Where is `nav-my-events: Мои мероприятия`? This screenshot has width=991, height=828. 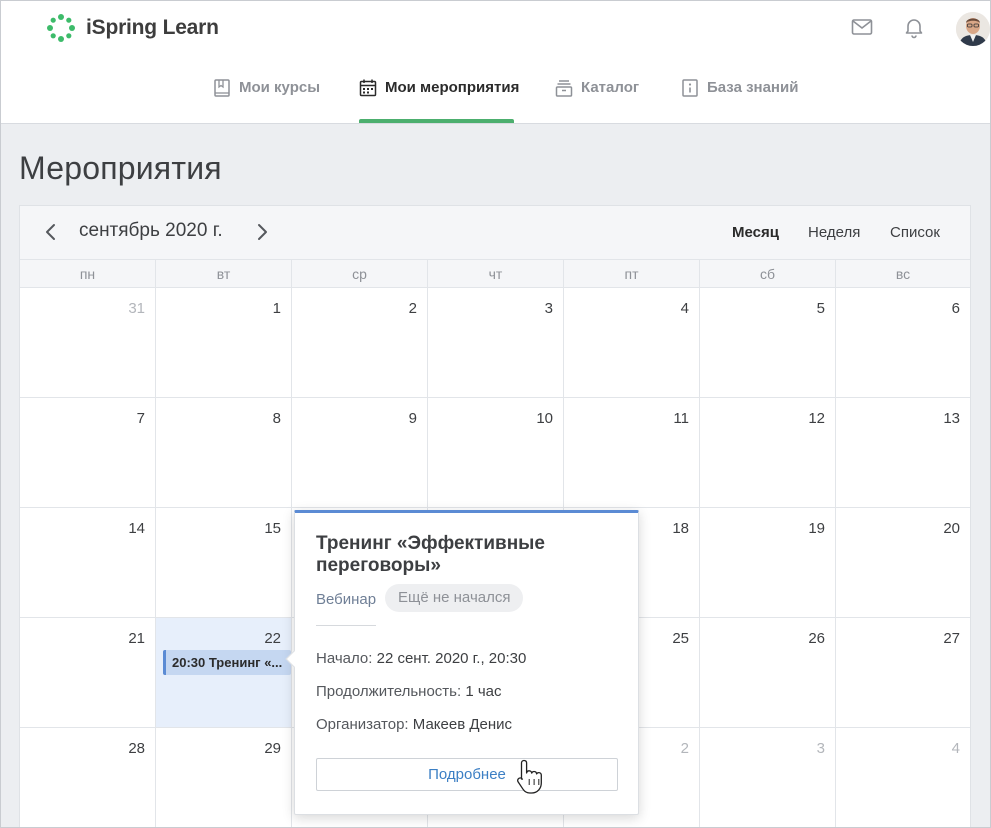 nav-my-events: Мои мероприятия is located at coordinates (439, 98).